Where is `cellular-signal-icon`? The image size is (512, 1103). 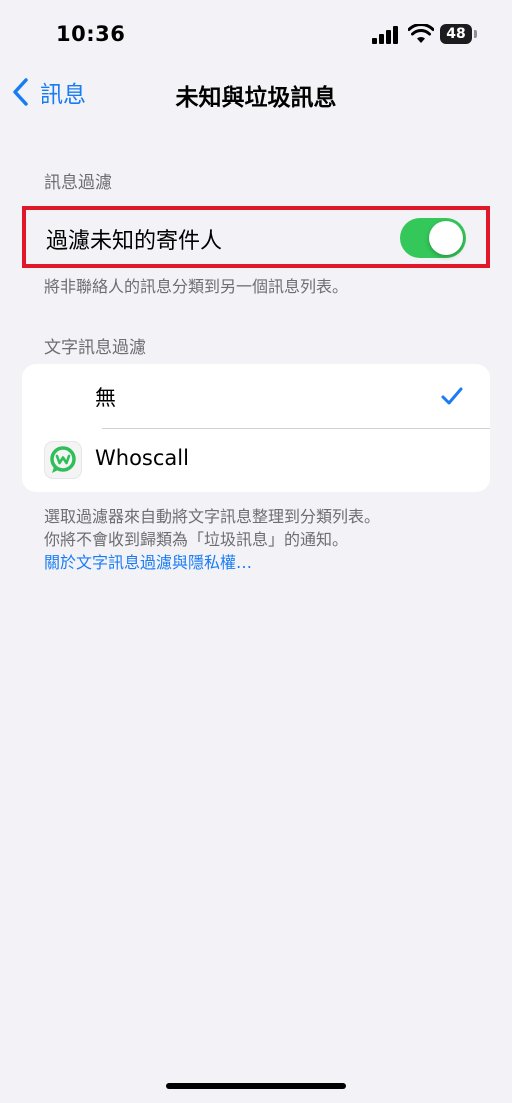
cellular-signal-icon is located at coordinates (385, 35).